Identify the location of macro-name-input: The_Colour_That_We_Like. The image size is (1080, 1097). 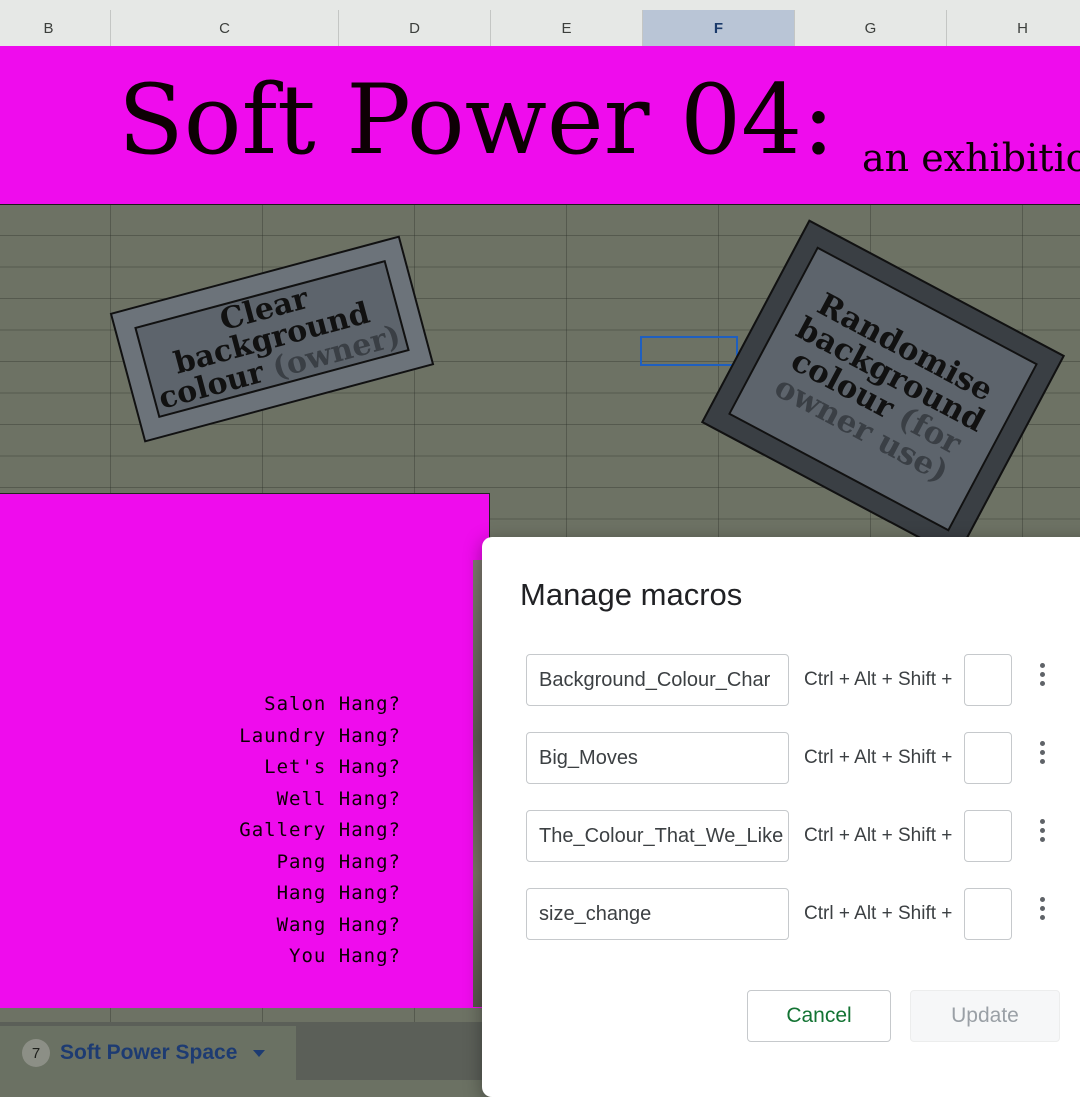
(657, 836).